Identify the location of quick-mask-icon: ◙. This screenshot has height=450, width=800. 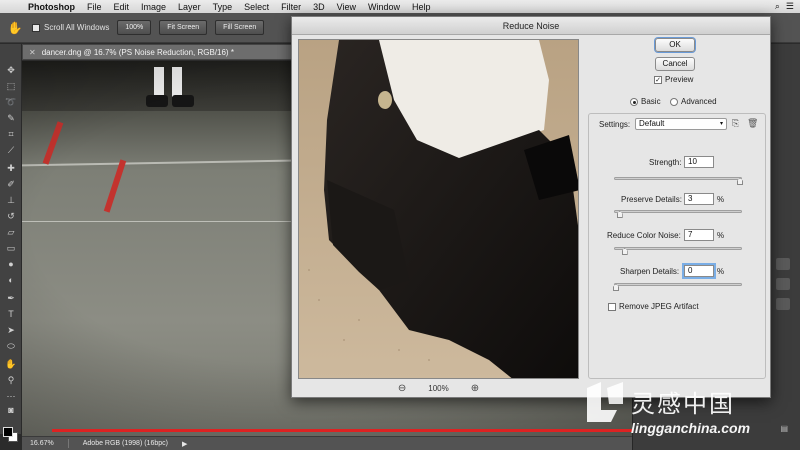
(11, 410).